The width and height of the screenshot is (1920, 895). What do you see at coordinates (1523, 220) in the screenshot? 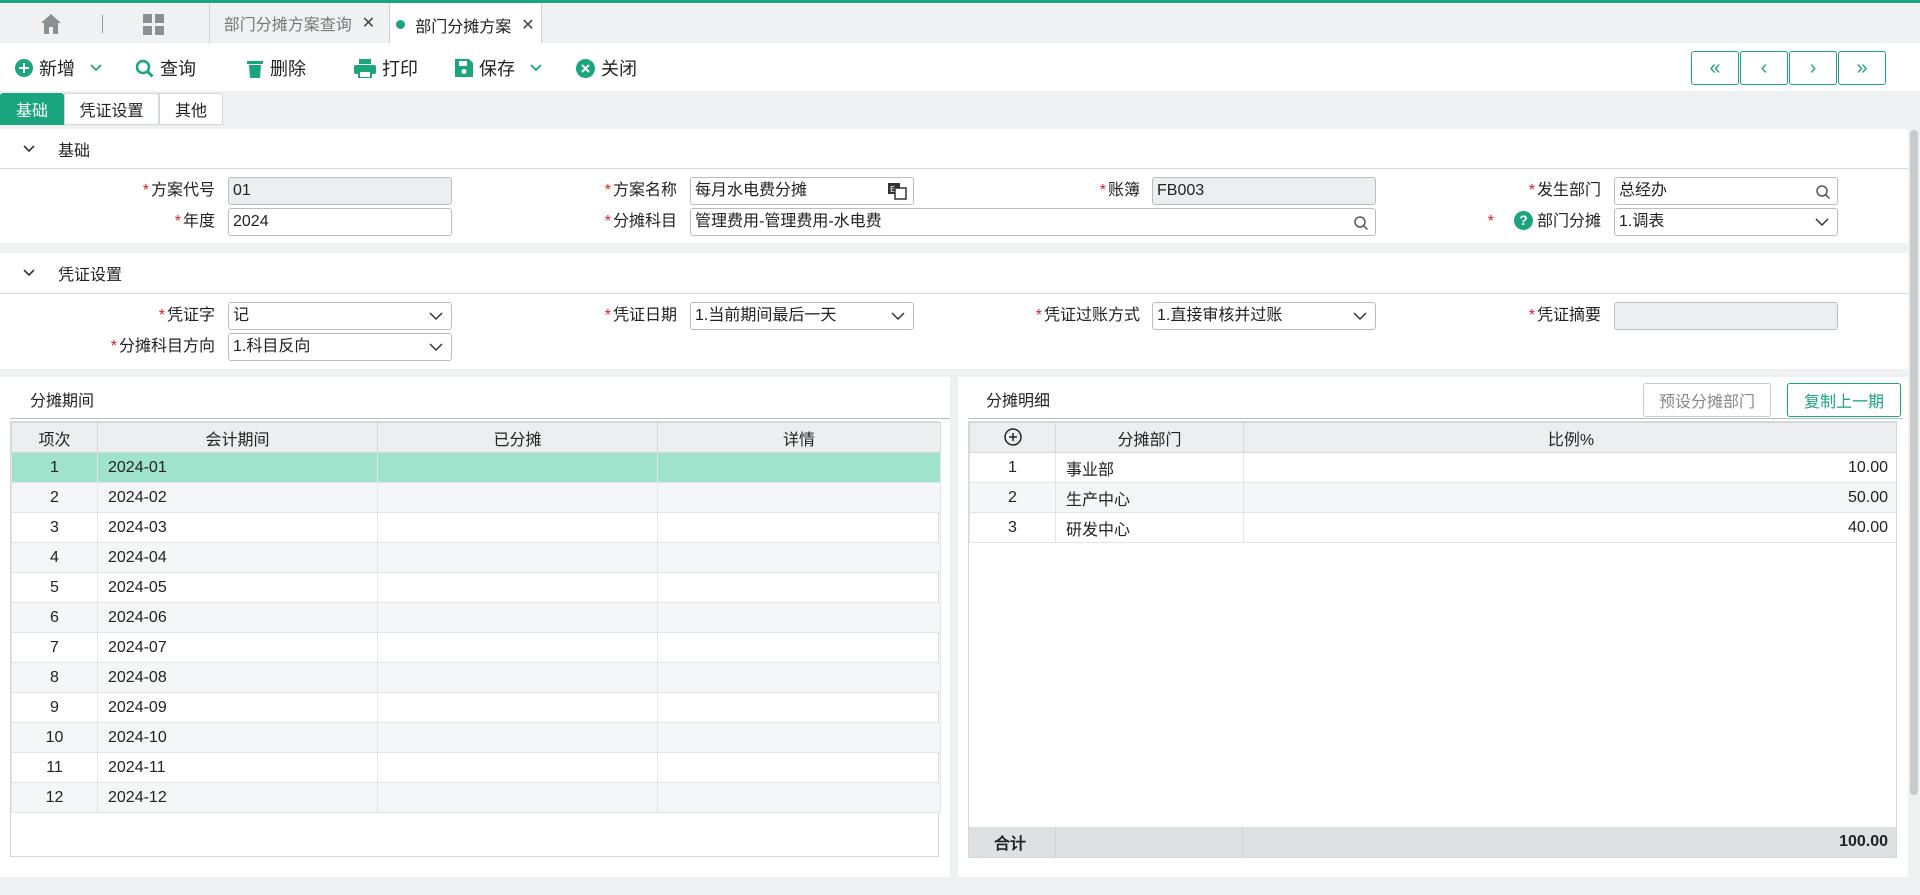
I see `help-icon: ?` at bounding box center [1523, 220].